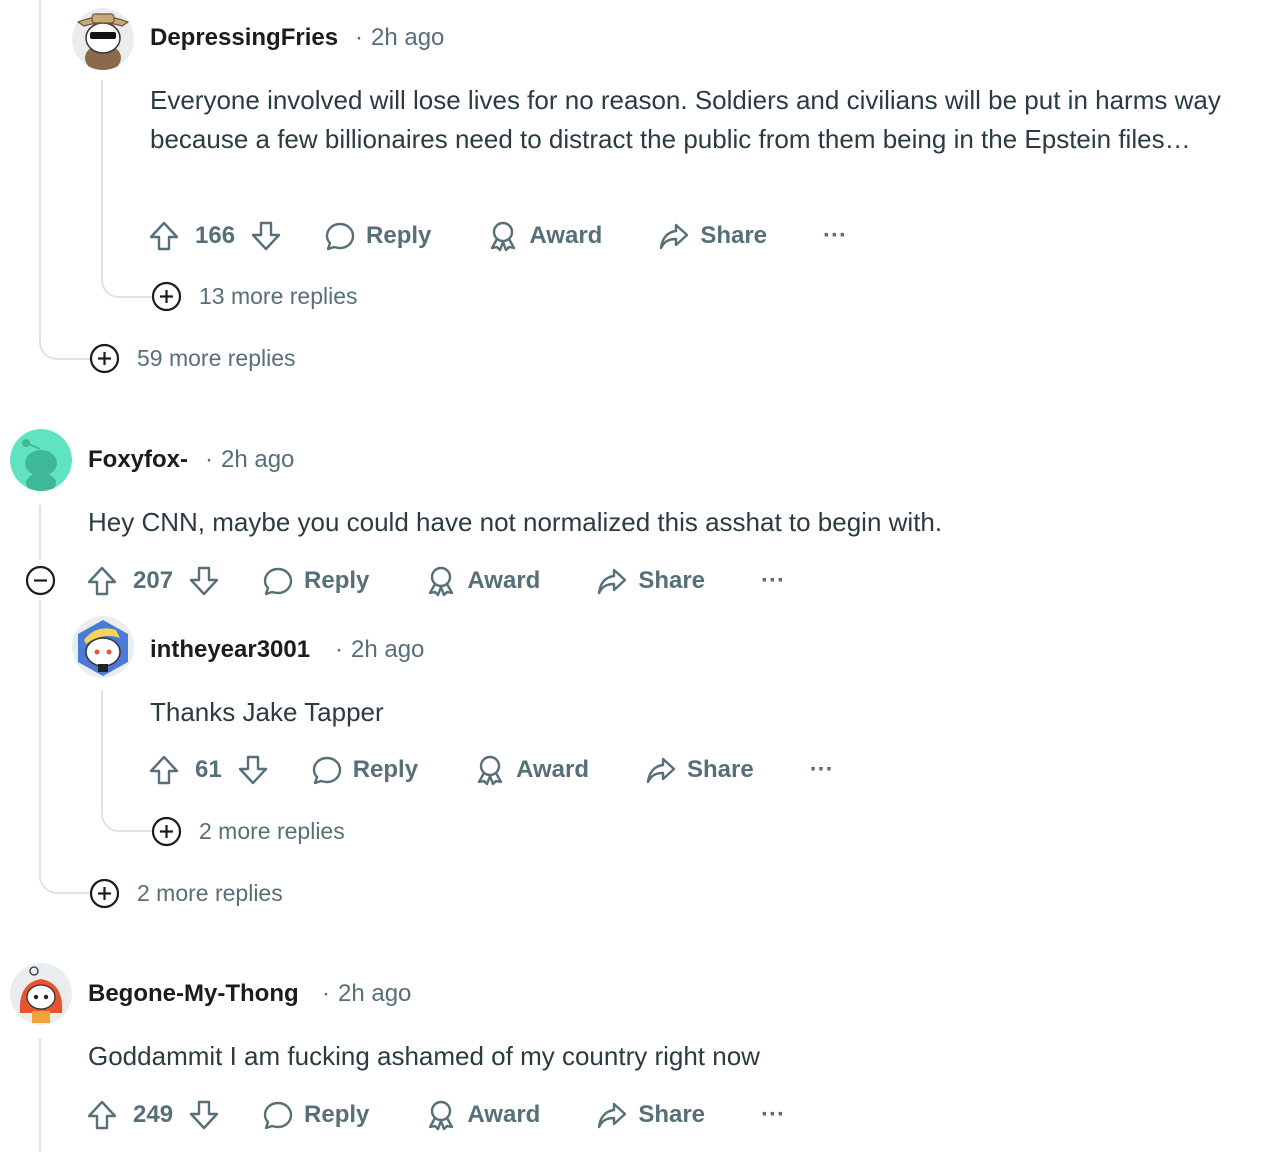  I want to click on avatar-foxyfox, so click(41, 460).